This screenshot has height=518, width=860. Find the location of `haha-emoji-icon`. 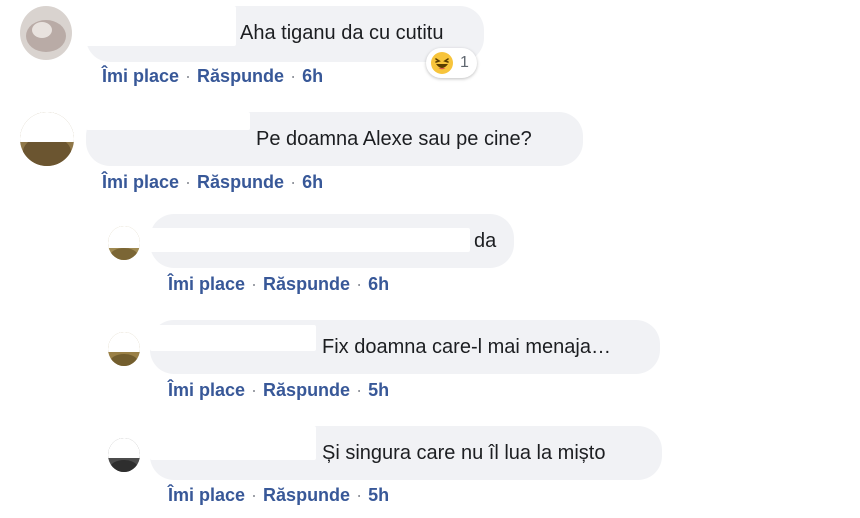

haha-emoji-icon is located at coordinates (442, 63).